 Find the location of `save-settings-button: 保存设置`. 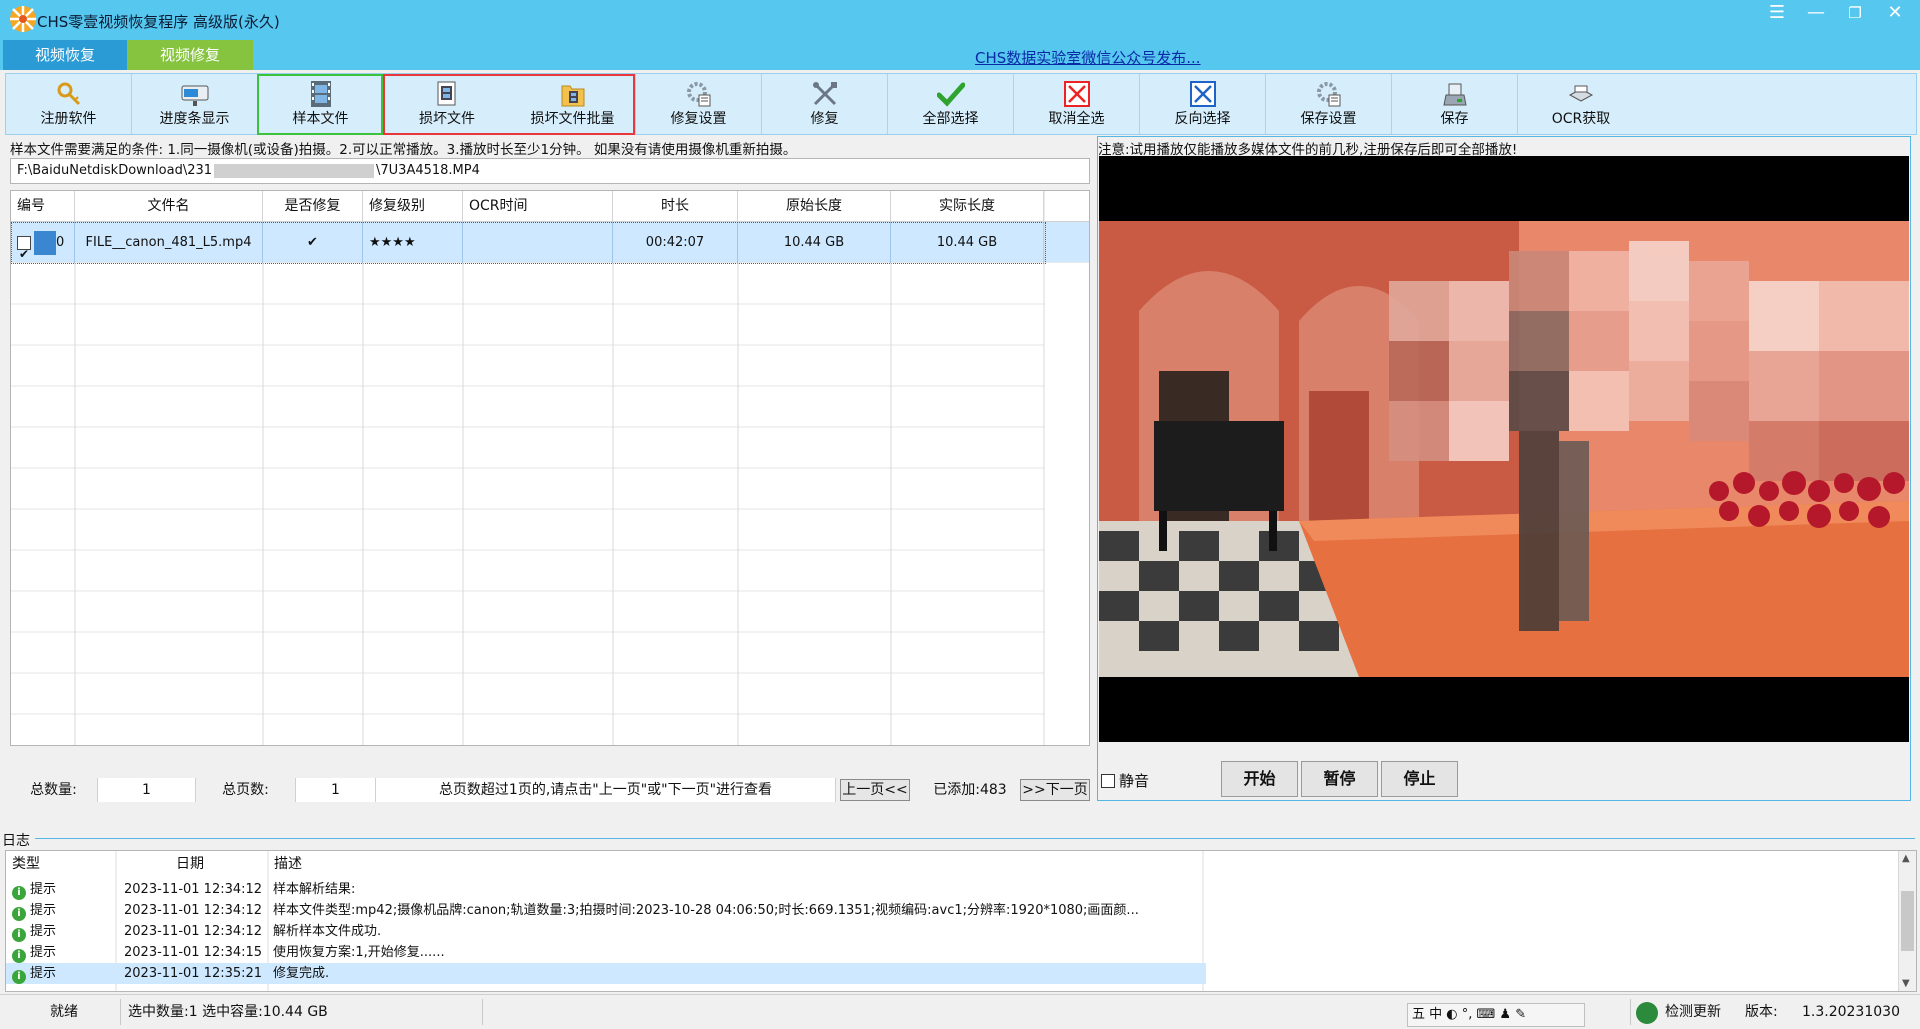

save-settings-button: 保存设置 is located at coordinates (1329, 104).